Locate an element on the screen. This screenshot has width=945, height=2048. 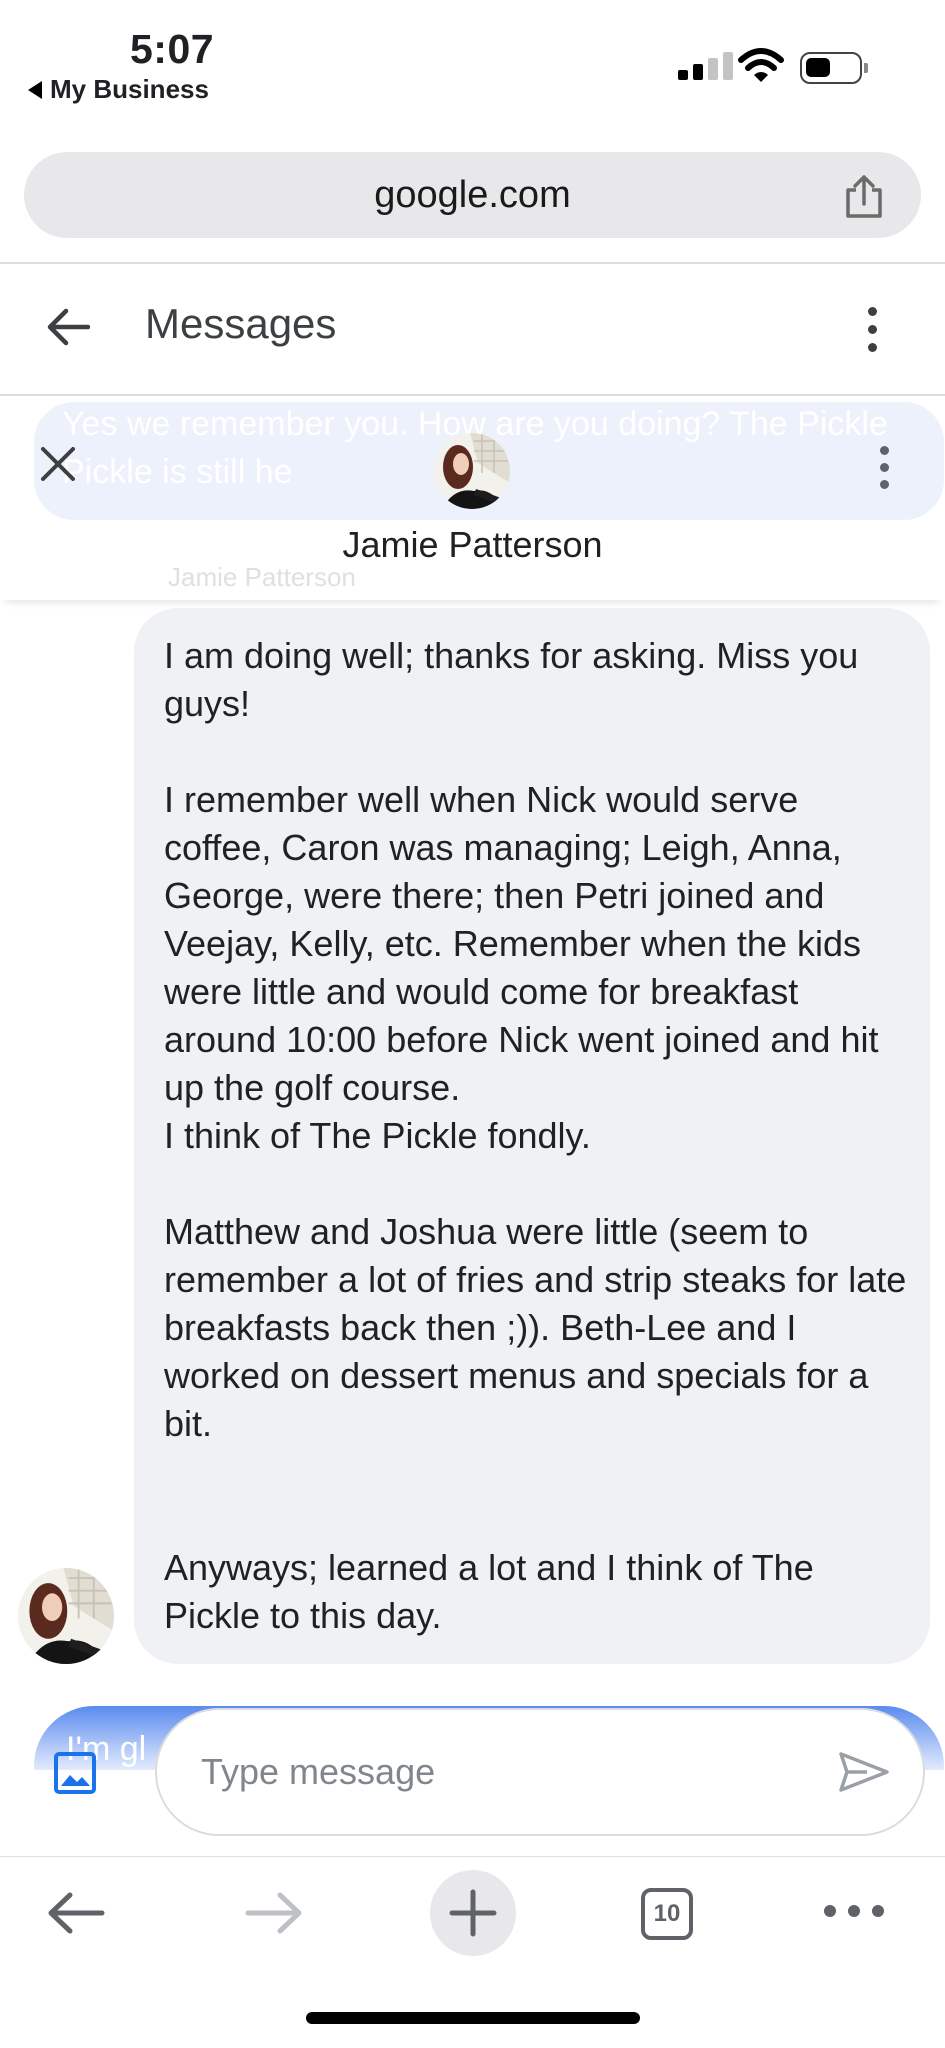
message-input: Type message is located at coordinates (540, 1772).